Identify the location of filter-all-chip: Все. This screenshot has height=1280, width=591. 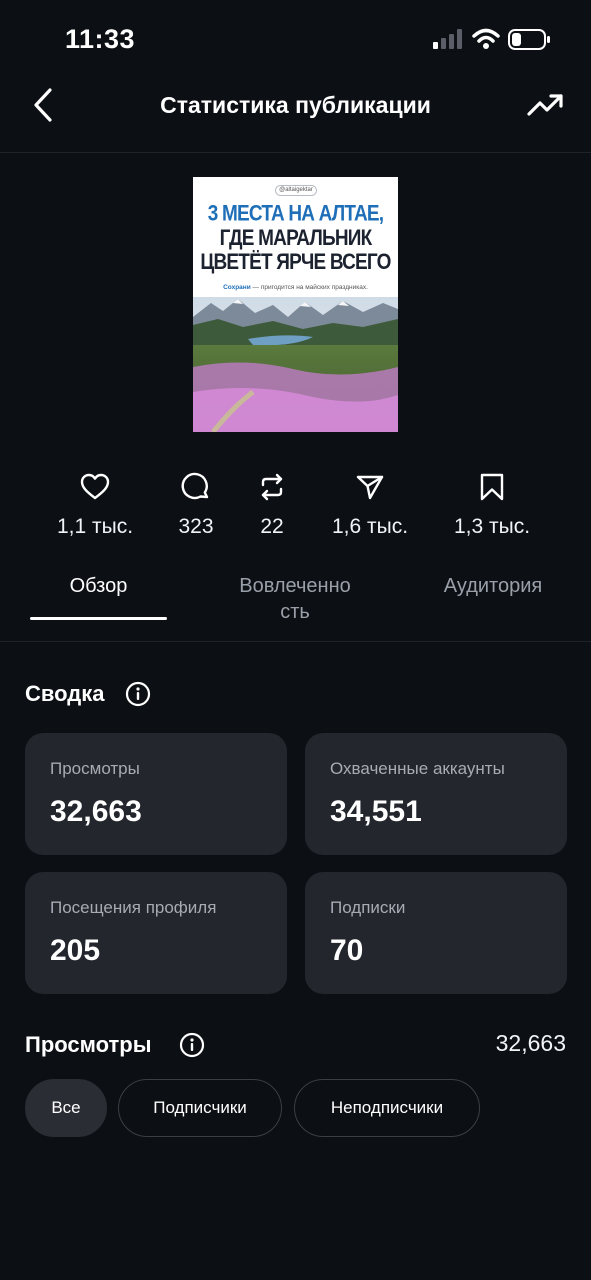
(66, 1108).